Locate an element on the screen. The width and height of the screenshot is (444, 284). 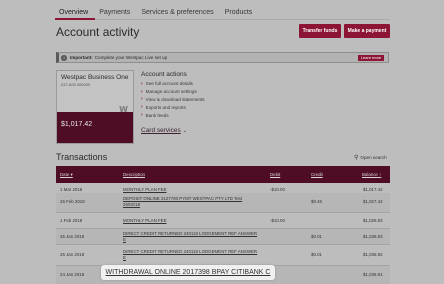
sort-date-header: Date ▾ is located at coordinates (66, 175).